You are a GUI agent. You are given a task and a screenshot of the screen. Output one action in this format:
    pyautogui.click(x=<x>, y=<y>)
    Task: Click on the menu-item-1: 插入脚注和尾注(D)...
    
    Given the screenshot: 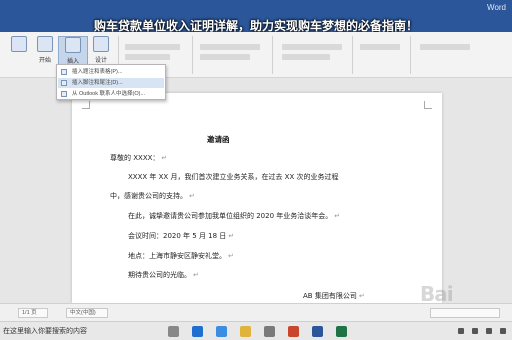 What is the action you would take?
    pyautogui.click(x=111, y=83)
    